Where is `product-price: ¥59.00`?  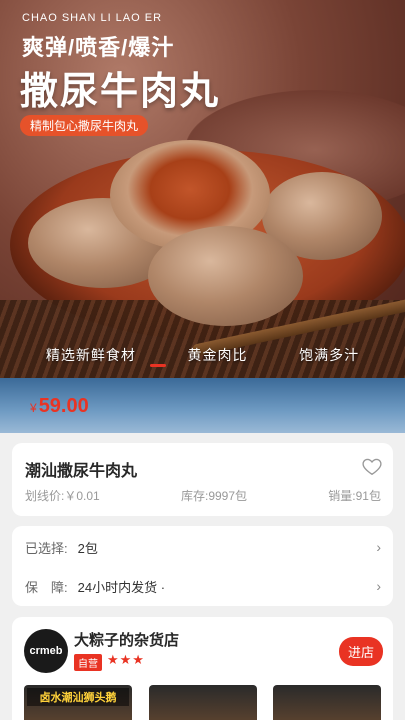
product-price: ¥59.00 is located at coordinates (59, 406).